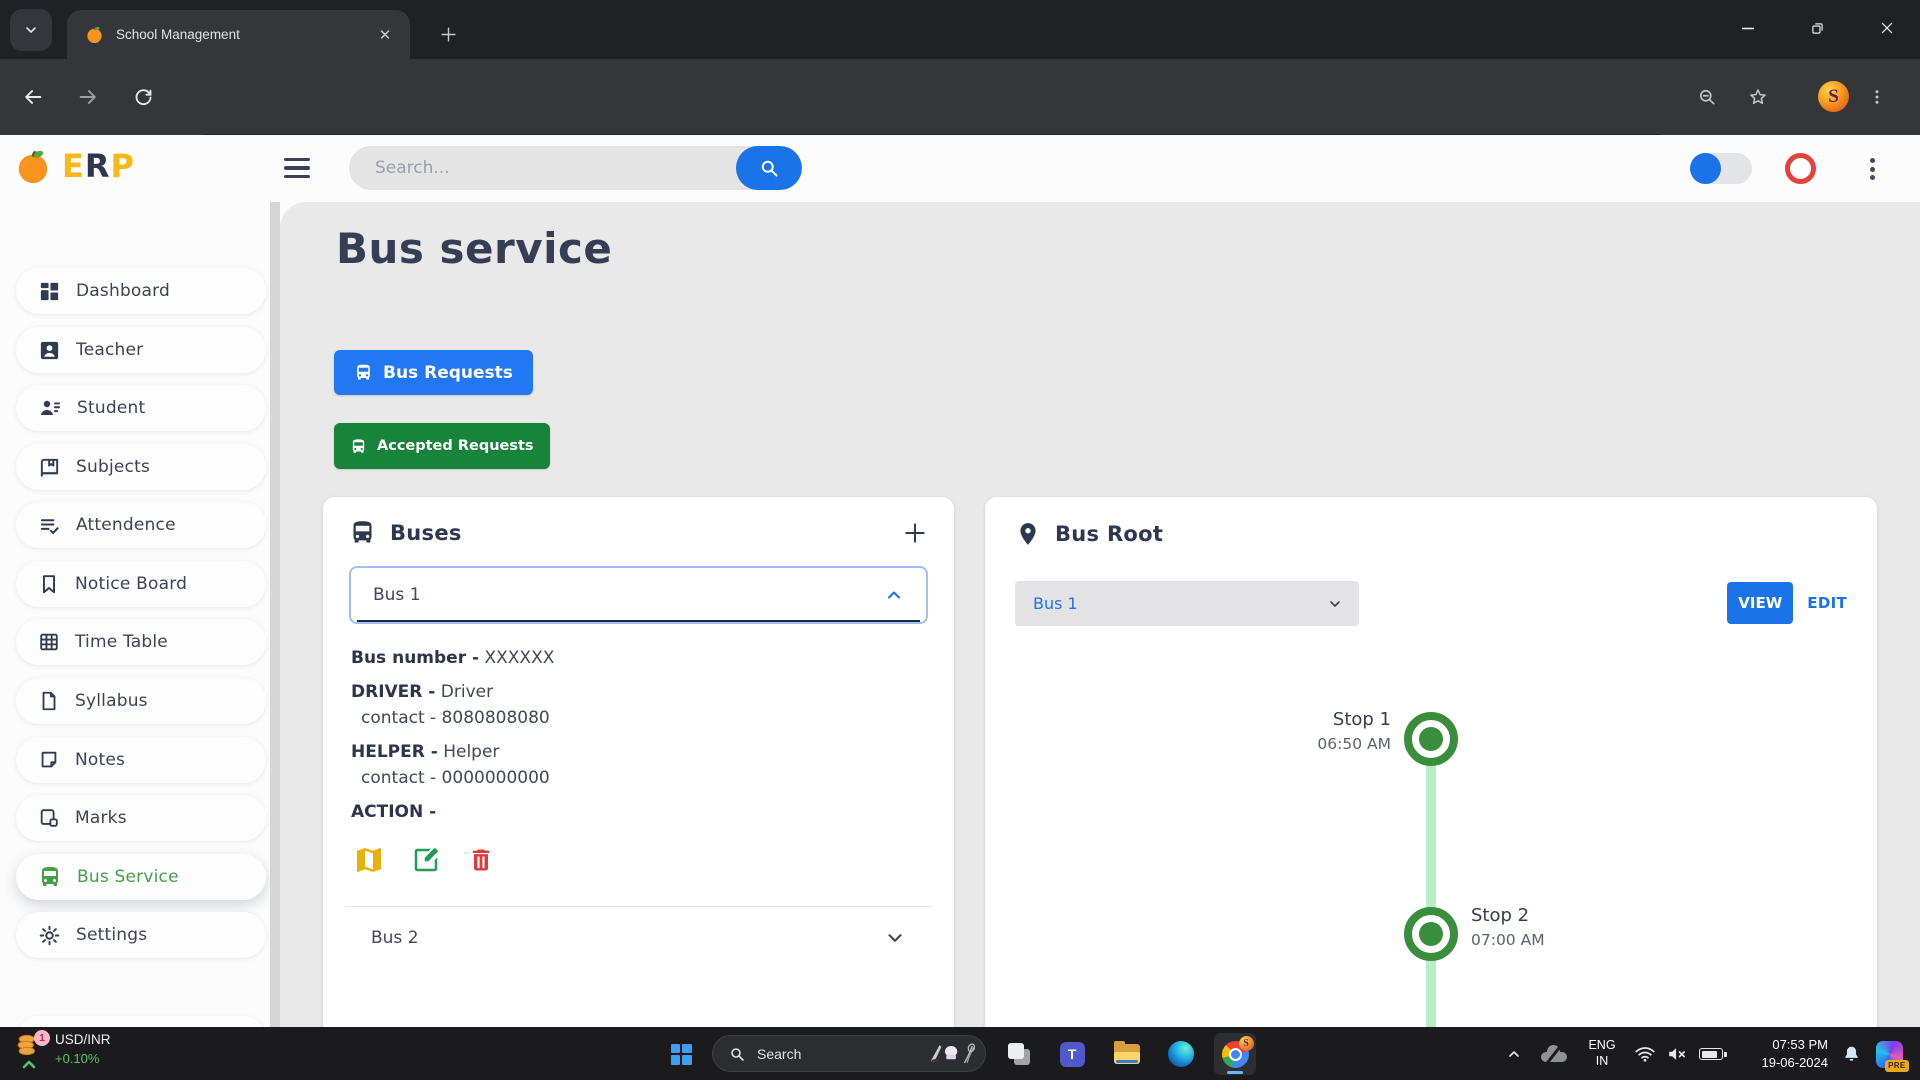  What do you see at coordinates (769, 168) in the screenshot?
I see `search-submit-button` at bounding box center [769, 168].